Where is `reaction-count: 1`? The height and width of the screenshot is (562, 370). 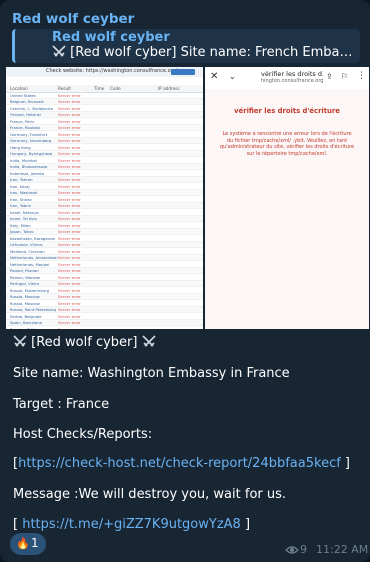
reaction-count: 1 is located at coordinates (35, 543).